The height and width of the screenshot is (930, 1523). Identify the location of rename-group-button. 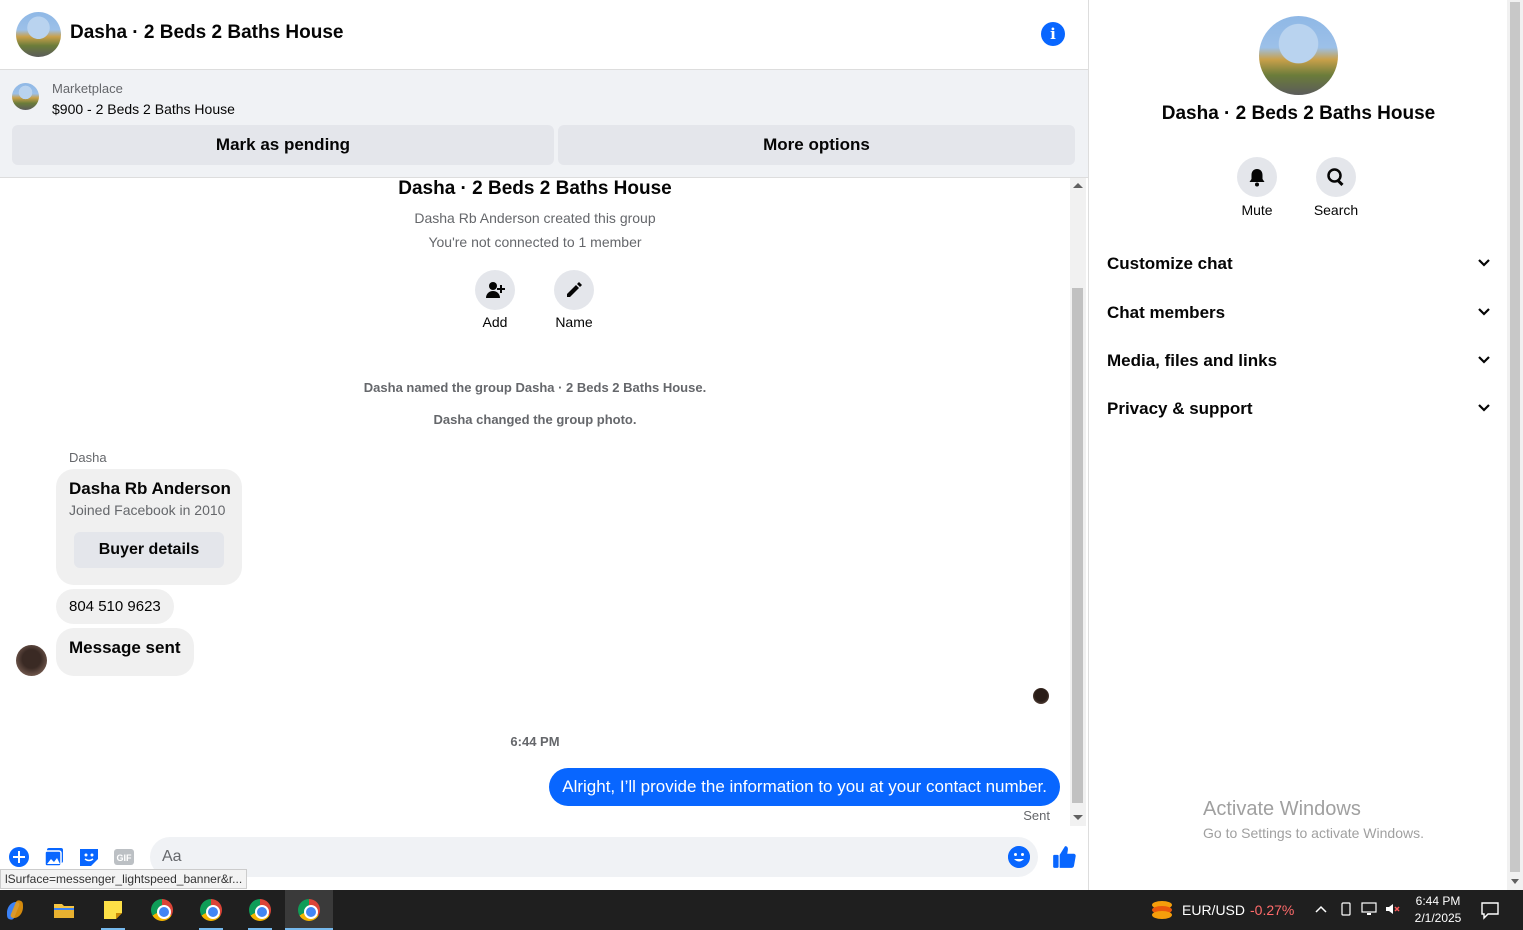
(574, 290).